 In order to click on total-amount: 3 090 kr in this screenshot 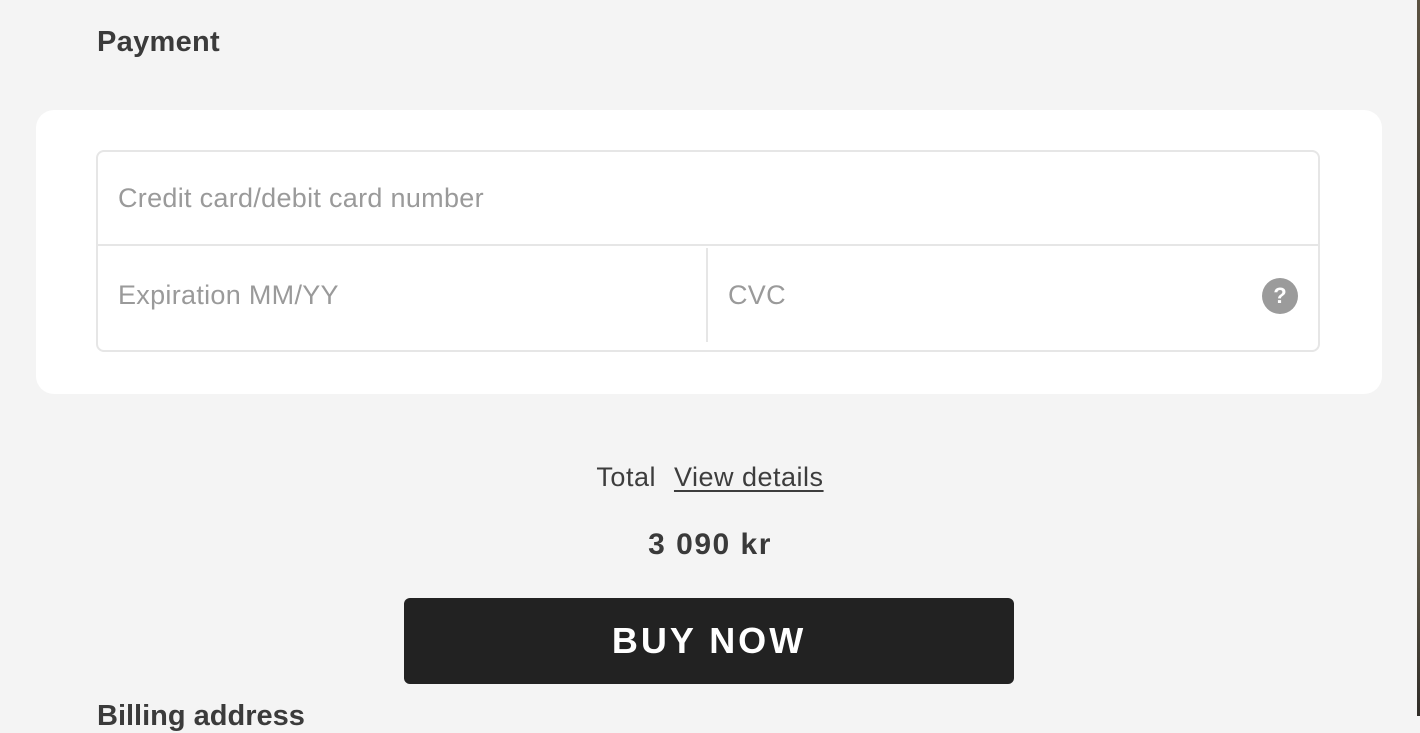, I will do `click(710, 544)`.